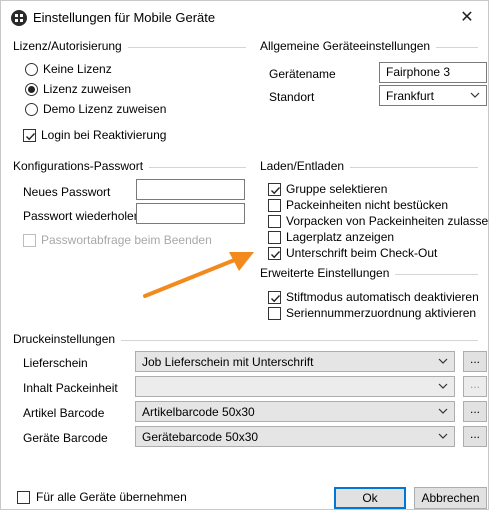  I want to click on radio-label: Keine Lizenz, so click(77, 69).